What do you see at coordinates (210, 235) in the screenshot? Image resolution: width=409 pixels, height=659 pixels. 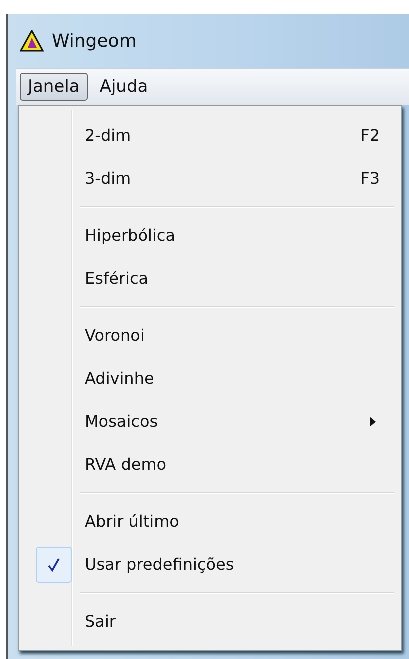 I see `menu-item: Hiperbólica` at bounding box center [210, 235].